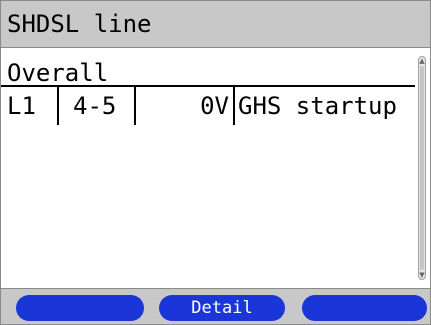 This screenshot has height=325, width=431. Describe the element at coordinates (215, 24) in the screenshot. I see `title-bar: SHDSL line` at that location.